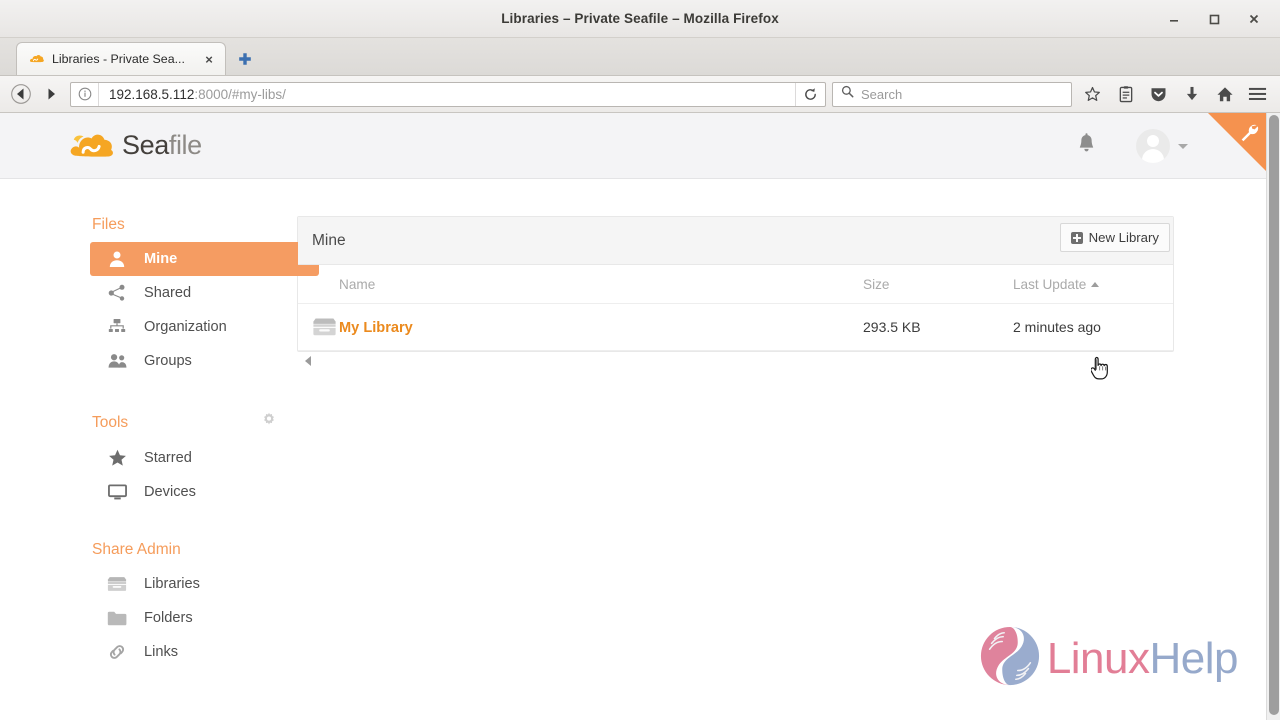 The height and width of the screenshot is (720, 1280). I want to click on window-controls, so click(1214, 19).